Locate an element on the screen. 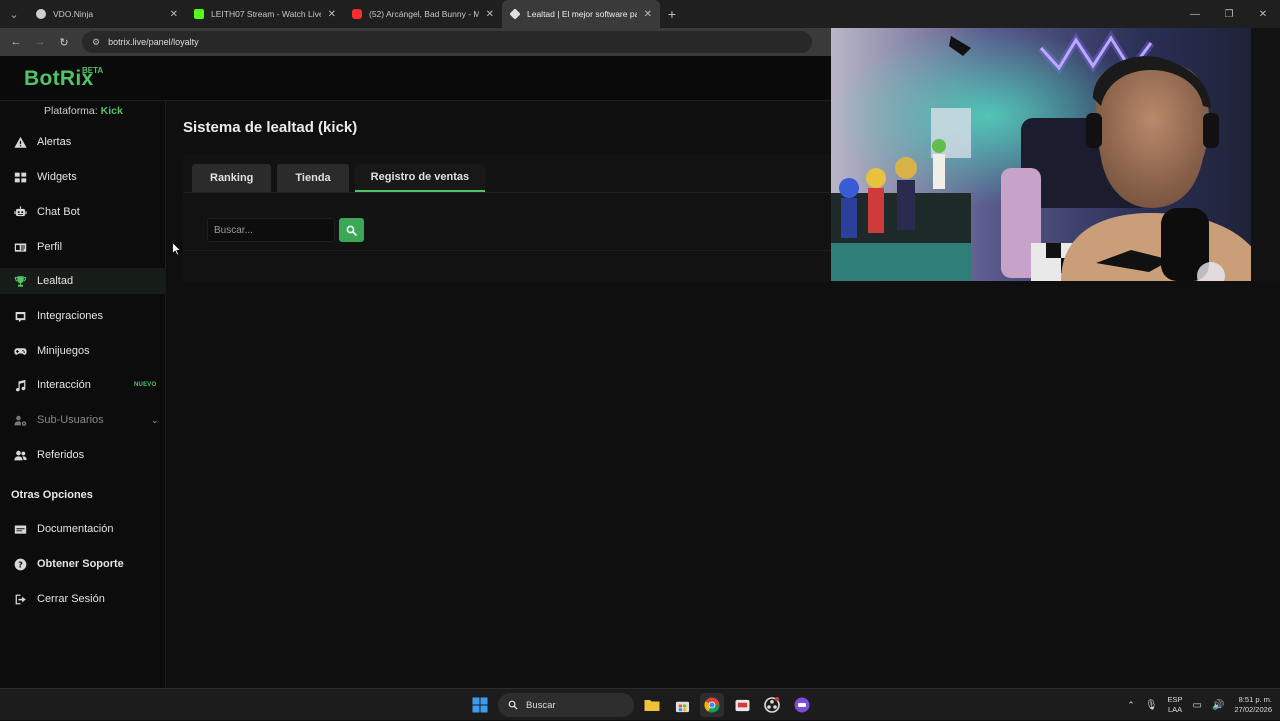 Image resolution: width=1280 pixels, height=721 pixels. sidebar-item-widgets: Widgets is located at coordinates (83, 177).